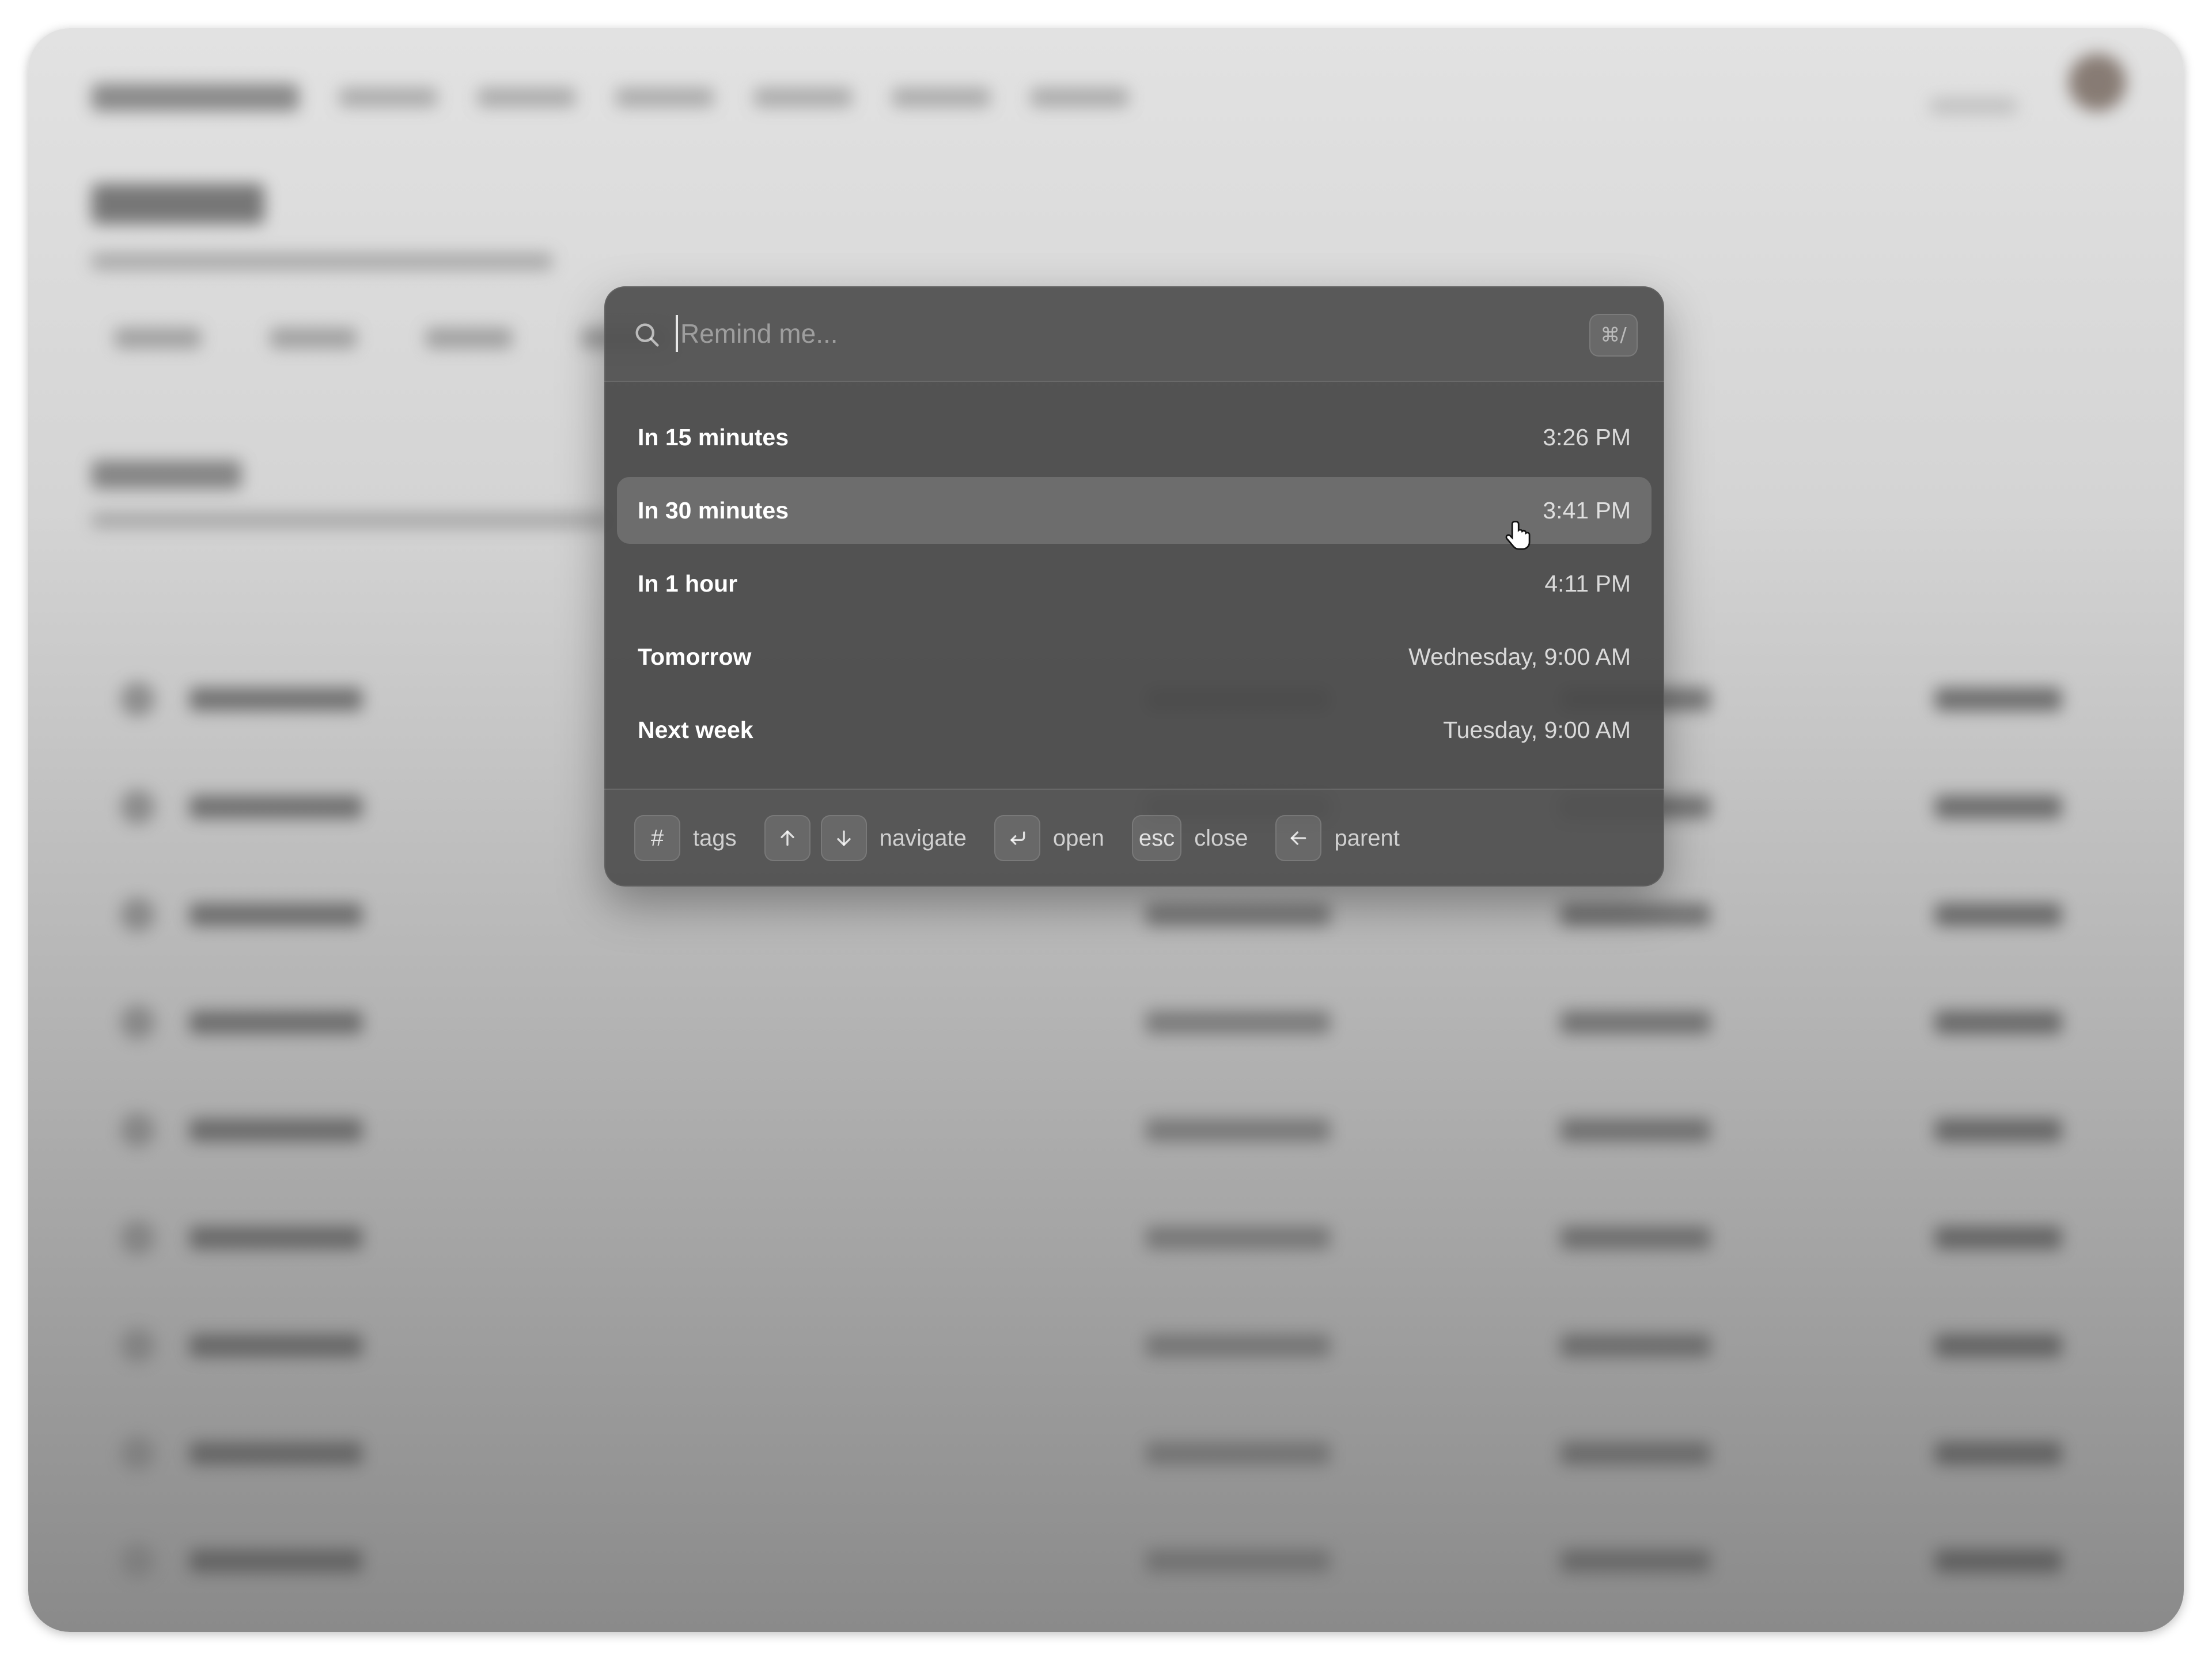 The image size is (2212, 1659). What do you see at coordinates (1537, 729) in the screenshot?
I see `option-time: Tuesday, 9:00 AM` at bounding box center [1537, 729].